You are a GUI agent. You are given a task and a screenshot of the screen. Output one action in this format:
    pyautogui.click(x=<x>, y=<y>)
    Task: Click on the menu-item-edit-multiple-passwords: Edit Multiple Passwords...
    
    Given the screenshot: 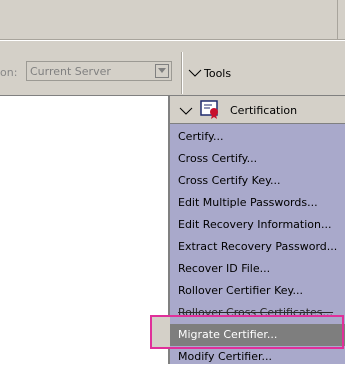 What is the action you would take?
    pyautogui.click(x=257, y=203)
    